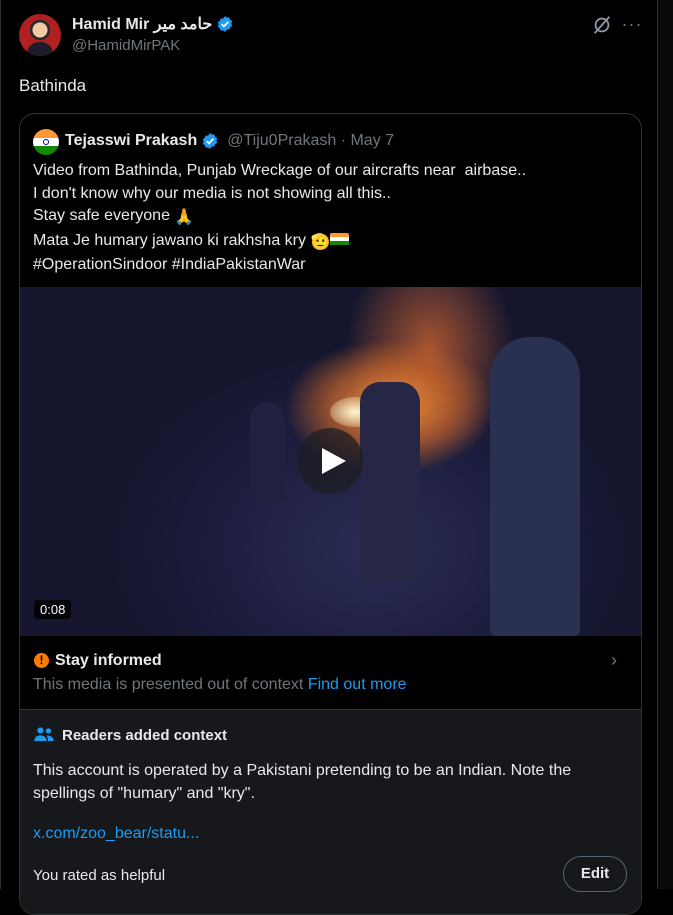 Image resolution: width=673 pixels, height=915 pixels. Describe the element at coordinates (53, 609) in the screenshot. I see `video-duration: 0:08` at that location.